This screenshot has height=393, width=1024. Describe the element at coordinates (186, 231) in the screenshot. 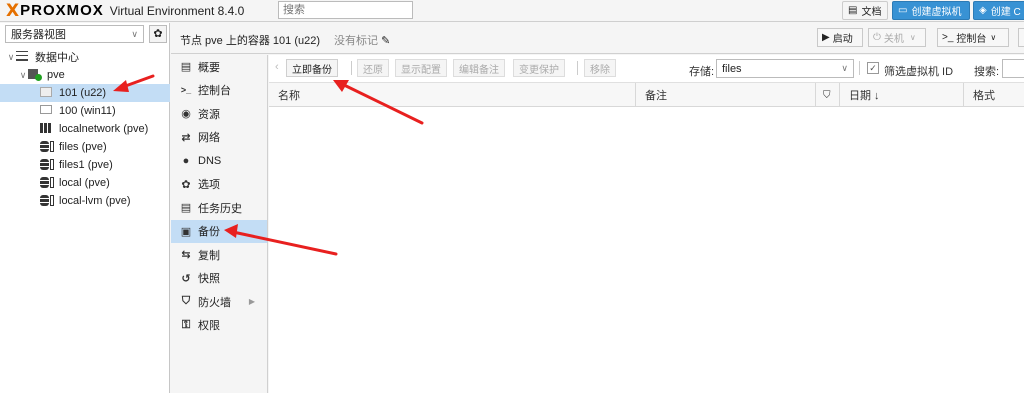

I see `floppy-icon: ▣` at that location.